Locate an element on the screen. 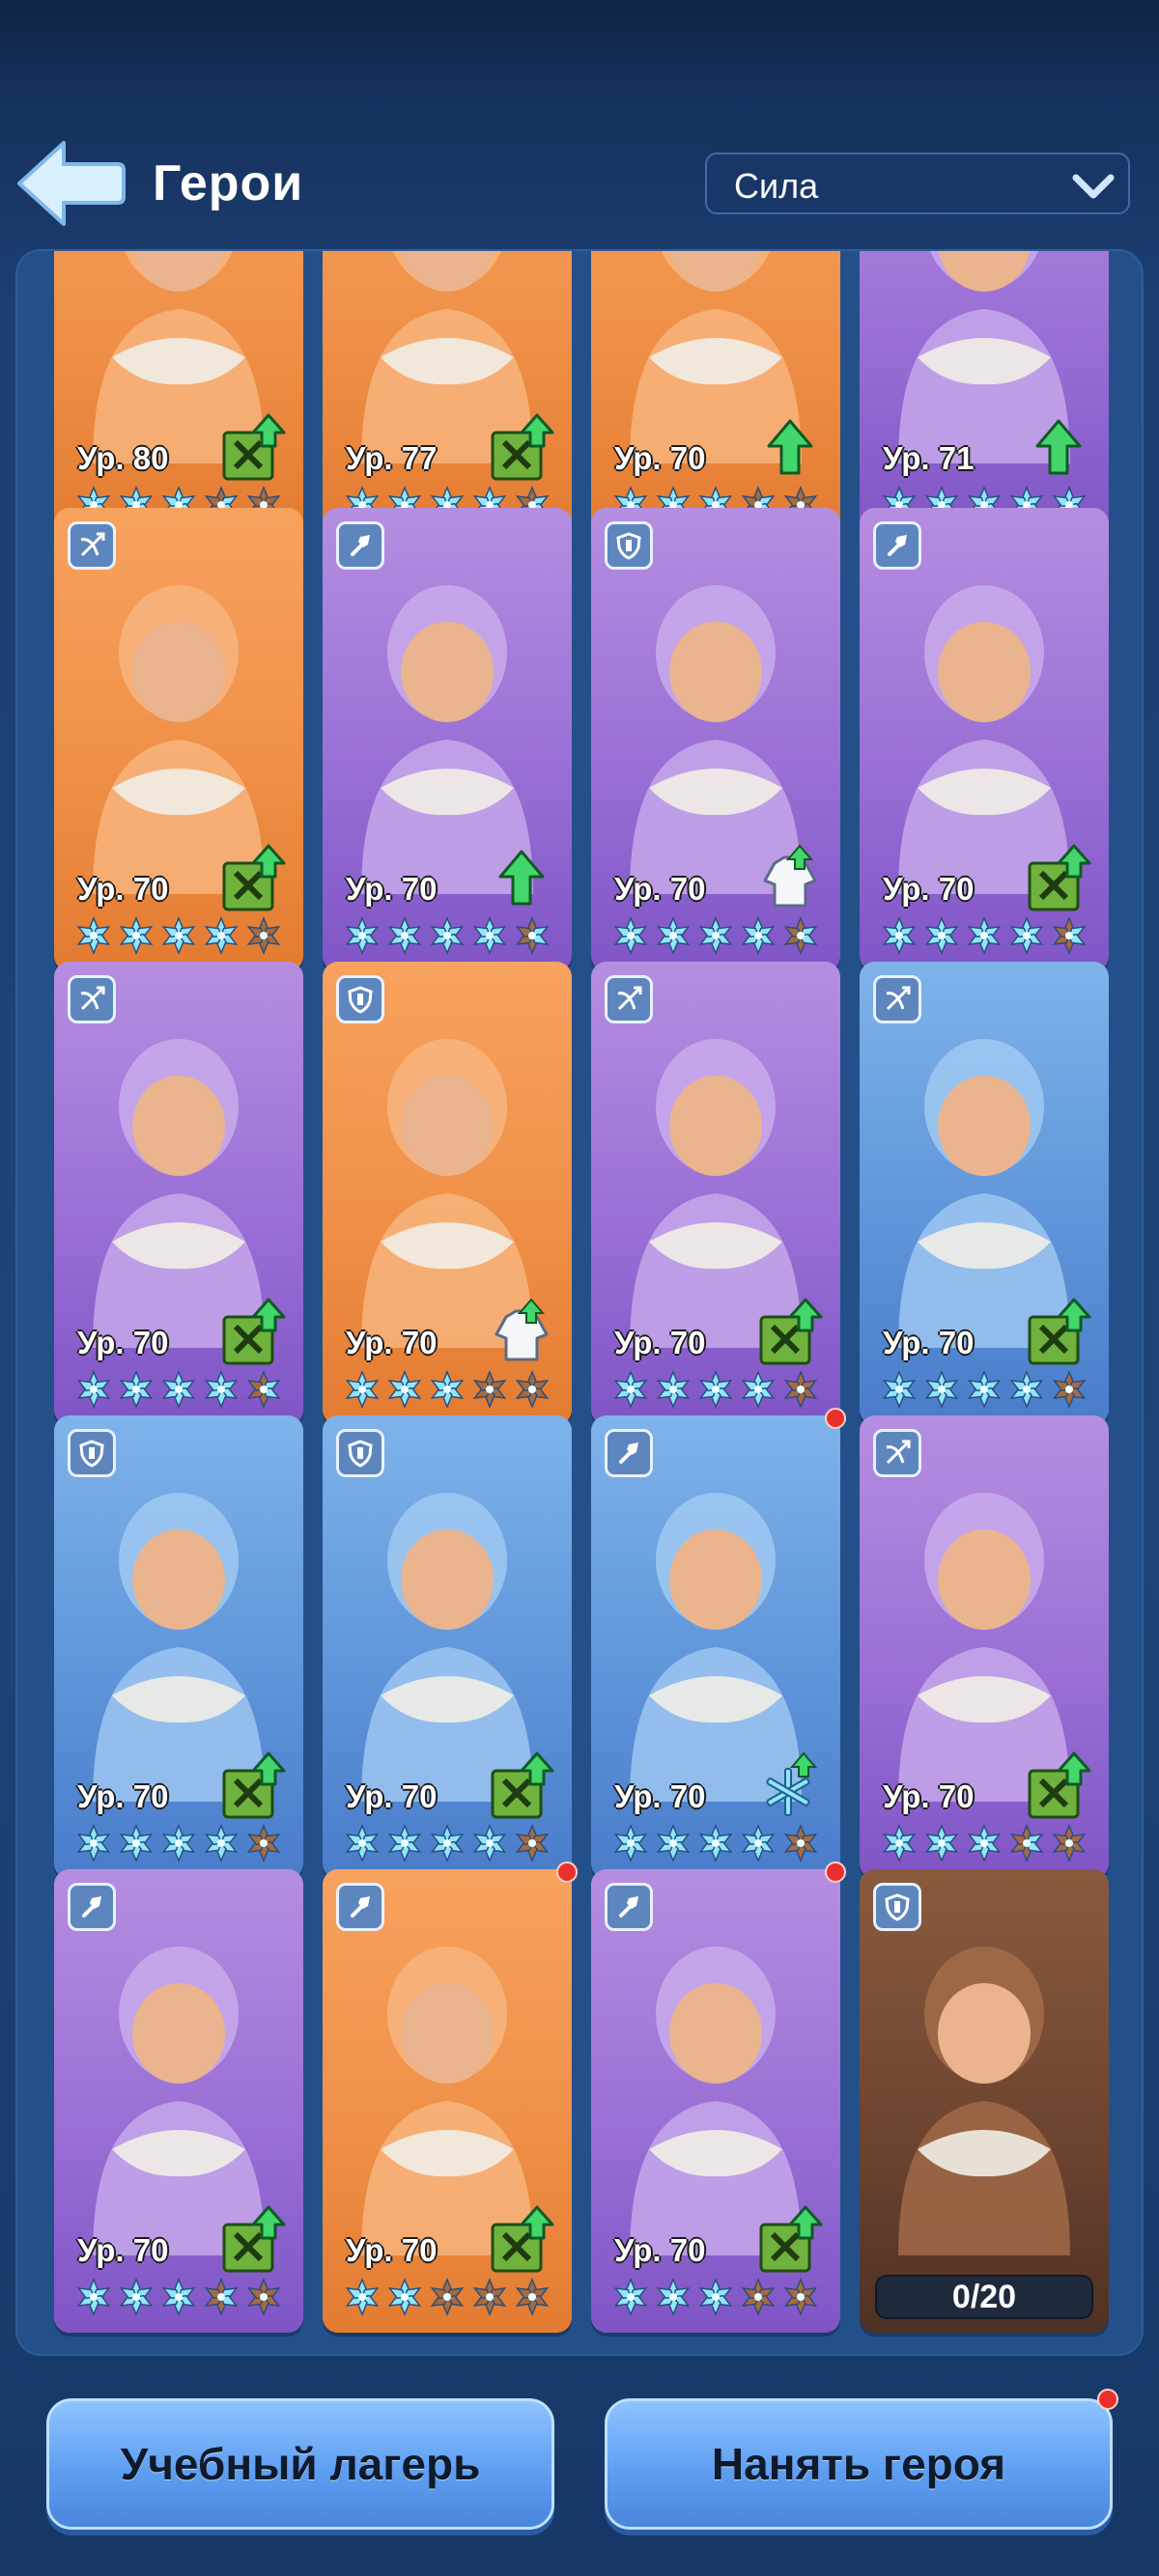 This screenshot has height=2576, width=1159. hire-hero-label: Нанять героя is located at coordinates (858, 2464).